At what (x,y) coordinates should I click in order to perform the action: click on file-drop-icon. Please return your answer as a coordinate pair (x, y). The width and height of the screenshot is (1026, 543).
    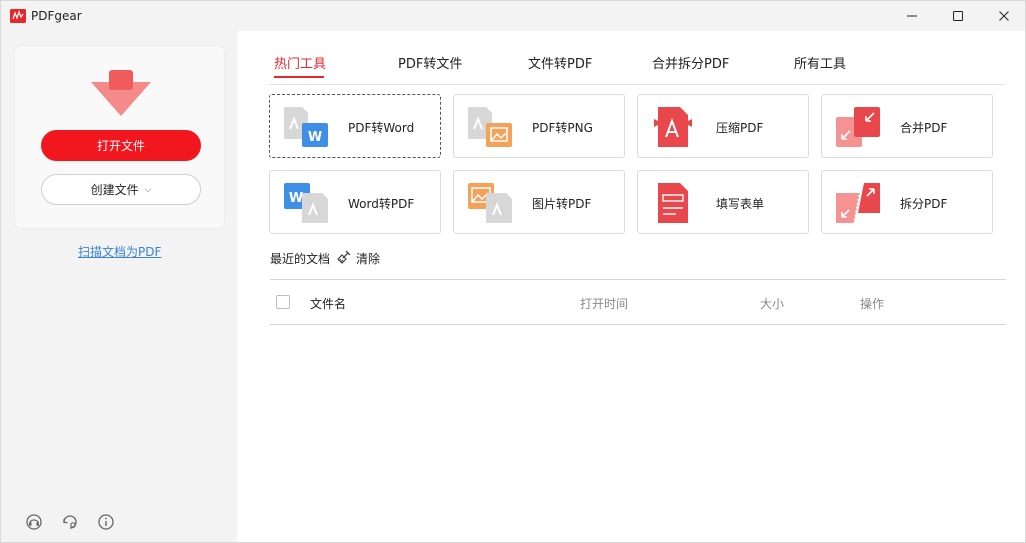
    Looking at the image, I should click on (121, 94).